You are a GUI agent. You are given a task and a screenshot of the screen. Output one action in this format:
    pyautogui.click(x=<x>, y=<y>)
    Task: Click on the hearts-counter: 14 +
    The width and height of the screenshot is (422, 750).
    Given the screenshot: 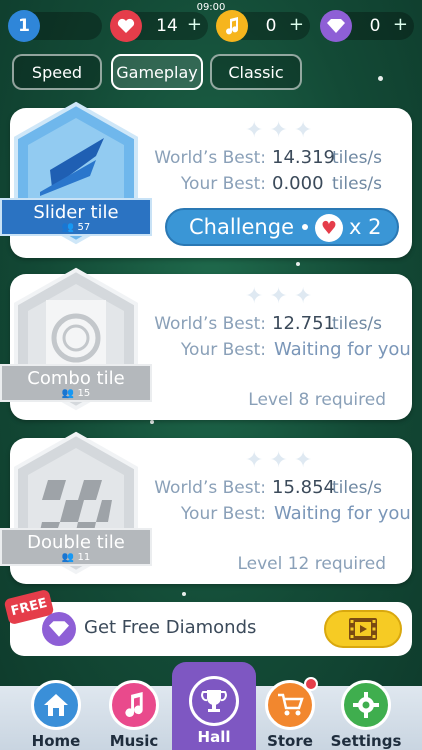 What is the action you would take?
    pyautogui.click(x=159, y=26)
    